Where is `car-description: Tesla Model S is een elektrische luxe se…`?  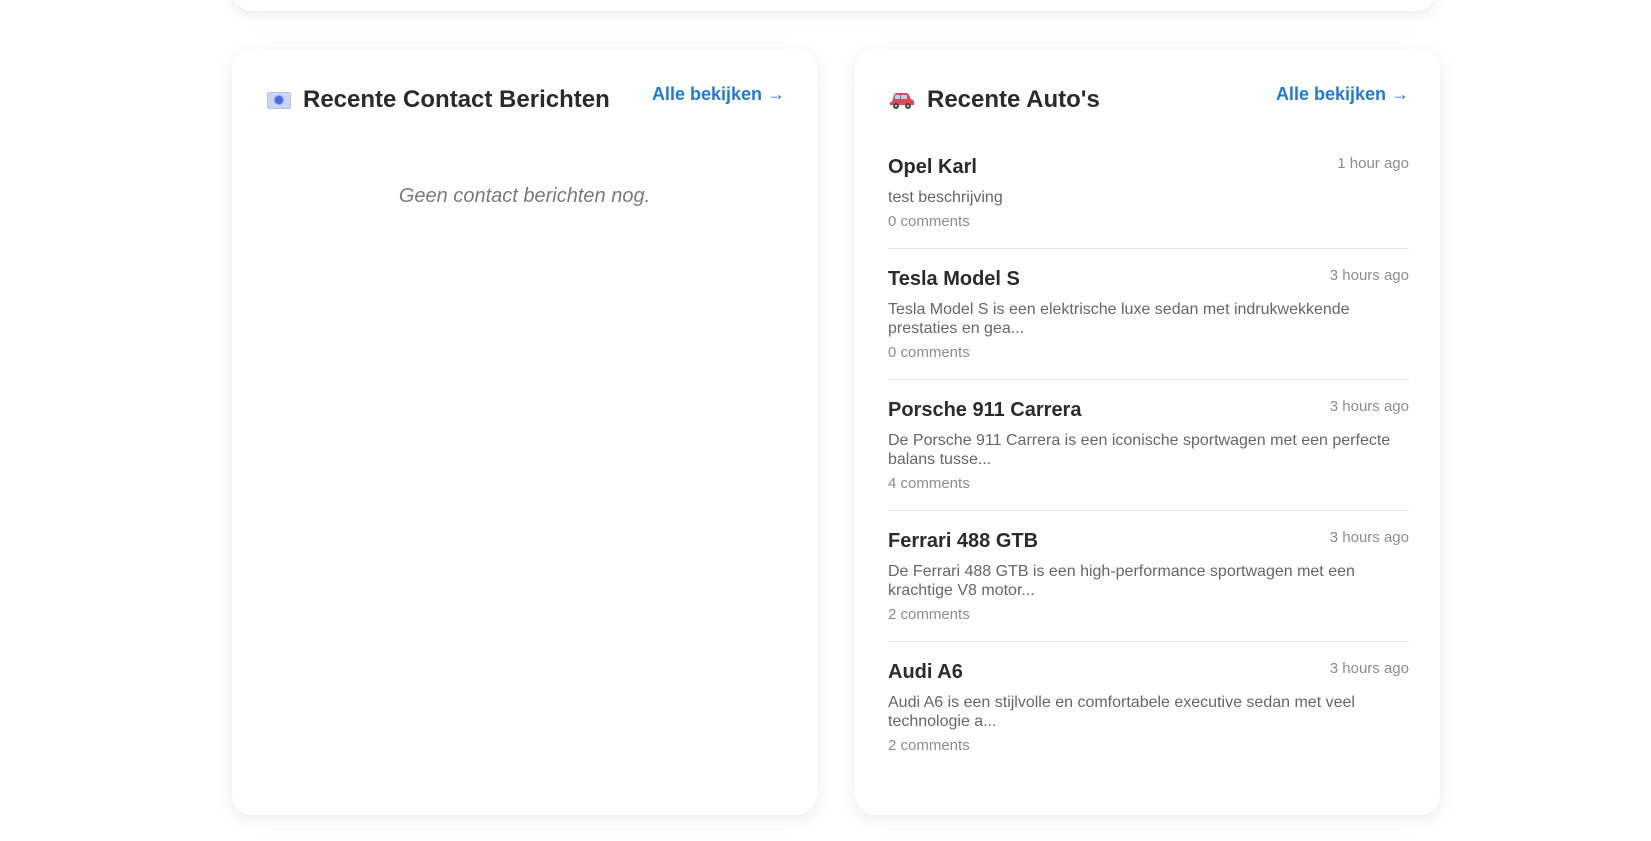 car-description: Tesla Model S is een elektrische luxe se… is located at coordinates (1119, 319).